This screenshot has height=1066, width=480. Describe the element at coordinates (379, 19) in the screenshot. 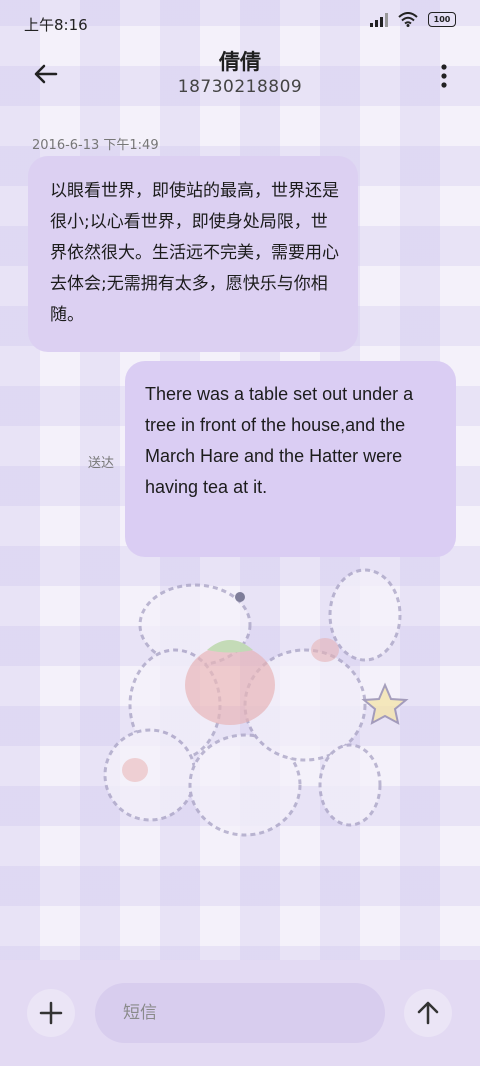

I see `signal-icon` at that location.